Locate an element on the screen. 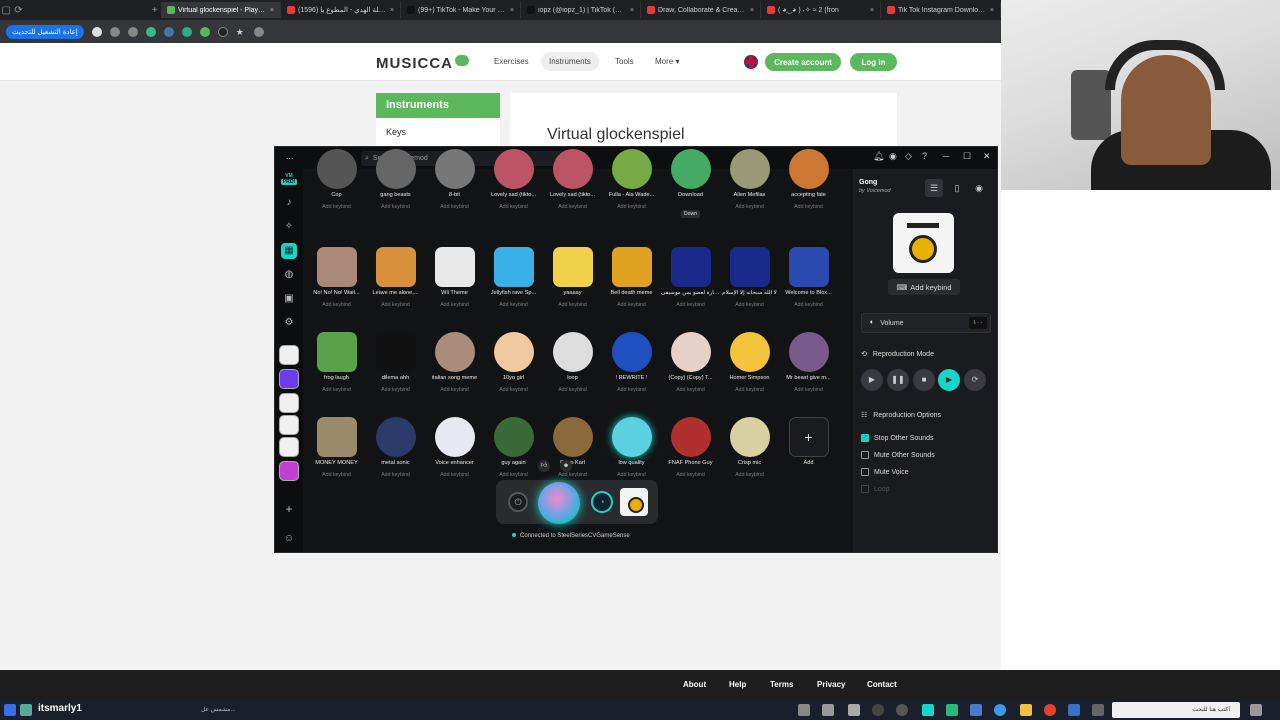 The image size is (1280, 720). obs-app-icon is located at coordinates (878, 710).